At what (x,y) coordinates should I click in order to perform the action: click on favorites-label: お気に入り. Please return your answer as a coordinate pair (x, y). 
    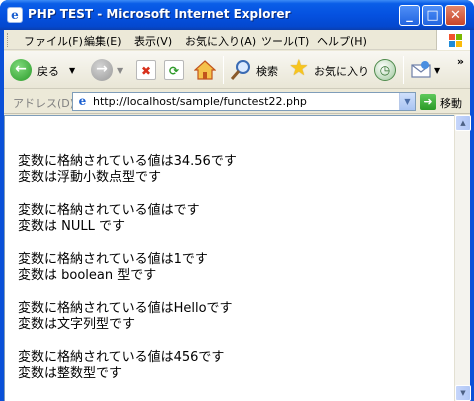
    Looking at the image, I should click on (341, 71).